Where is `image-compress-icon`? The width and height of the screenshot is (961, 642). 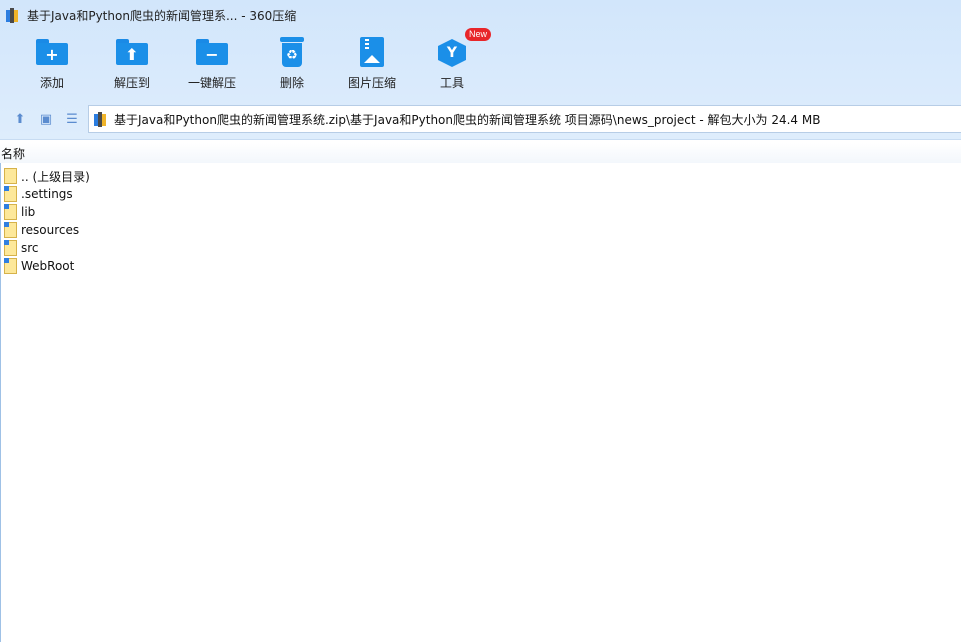
image-compress-icon is located at coordinates (372, 52).